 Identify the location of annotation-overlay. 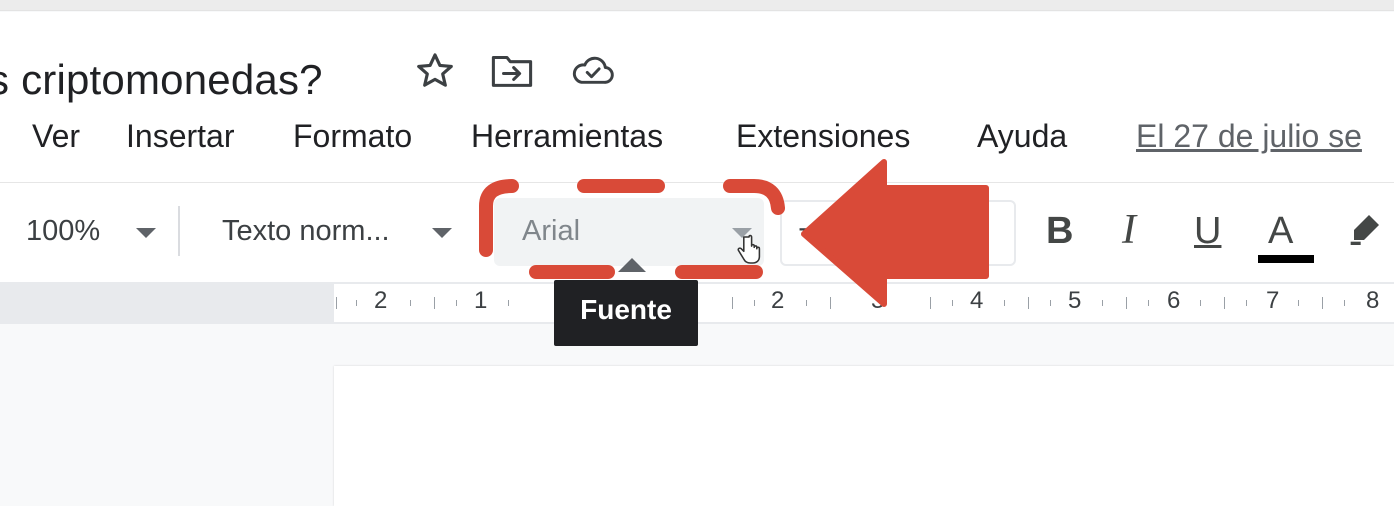
(734, 233).